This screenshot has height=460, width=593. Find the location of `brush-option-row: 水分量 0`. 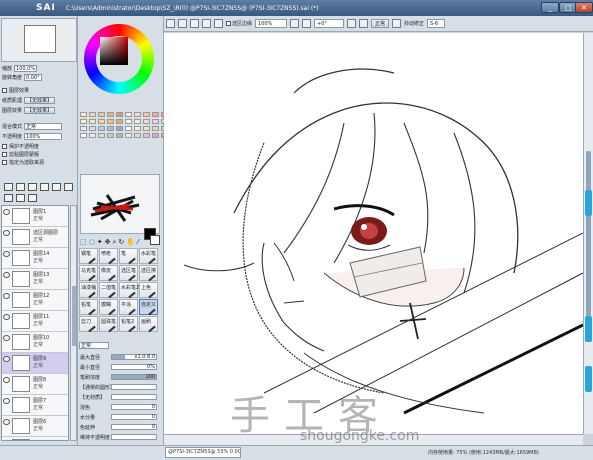

brush-option-row: 水分量 0 is located at coordinates (120, 417).